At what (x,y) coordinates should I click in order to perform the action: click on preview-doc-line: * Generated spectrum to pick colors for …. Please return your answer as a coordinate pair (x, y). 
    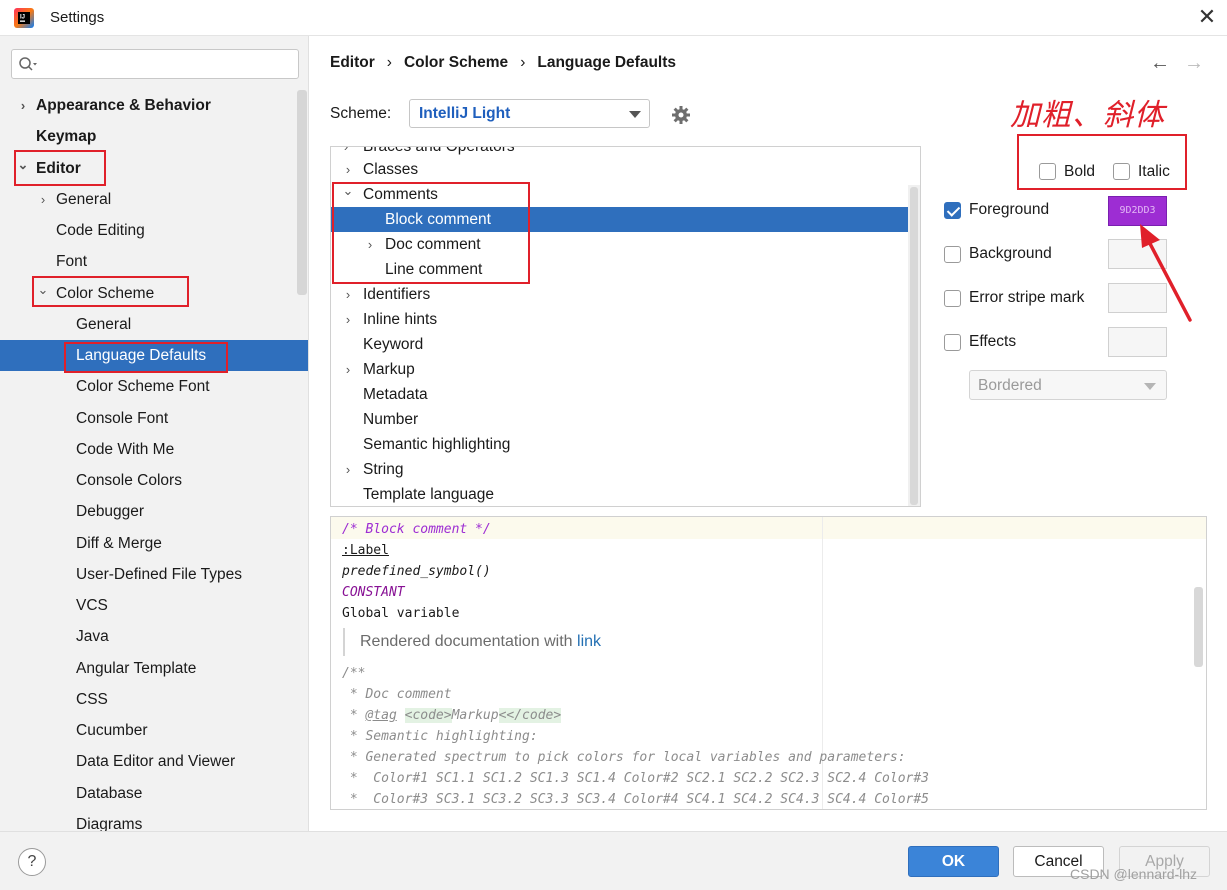
    Looking at the image, I should click on (624, 757).